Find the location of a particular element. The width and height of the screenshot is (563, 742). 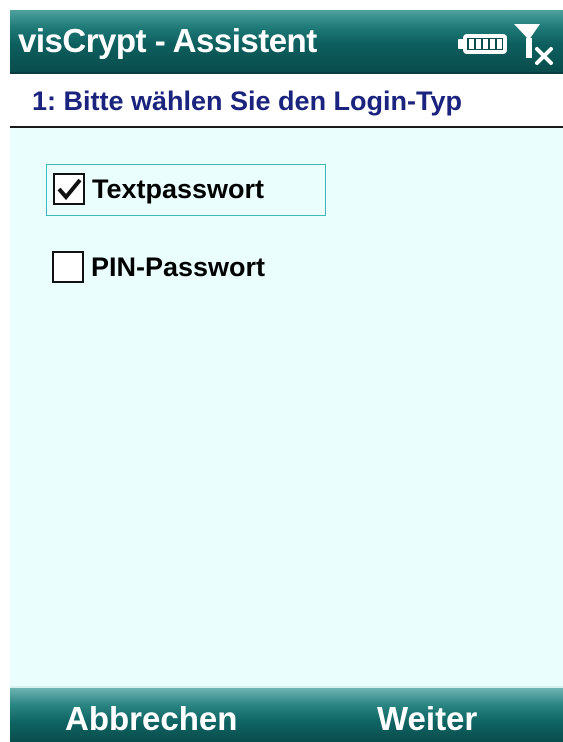

step-header: 1: Bitte wählen Sie den Login-Typ is located at coordinates (286, 101).